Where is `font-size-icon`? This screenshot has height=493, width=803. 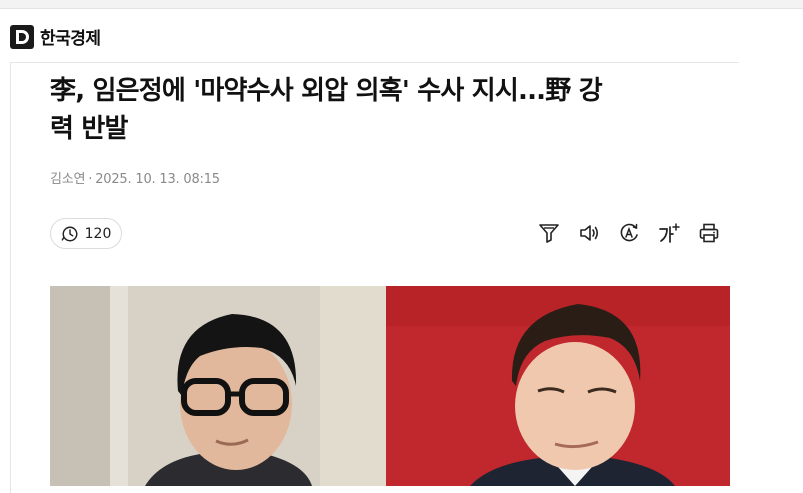
font-size-icon is located at coordinates (669, 233).